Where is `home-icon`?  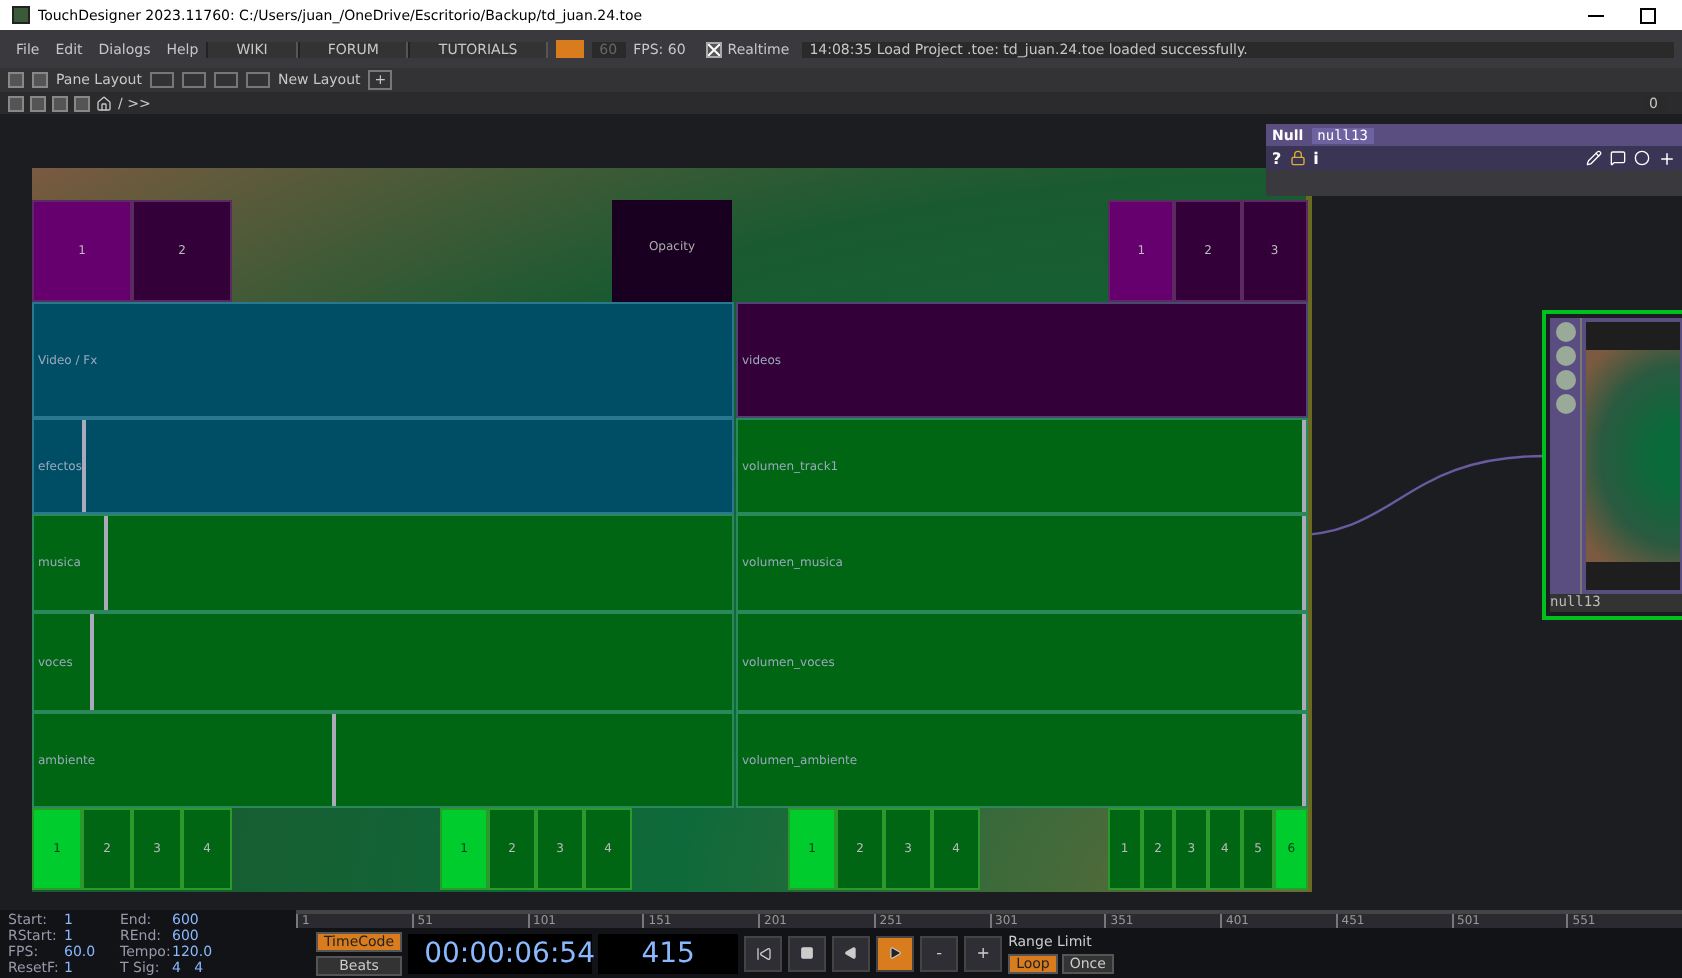 home-icon is located at coordinates (104, 103).